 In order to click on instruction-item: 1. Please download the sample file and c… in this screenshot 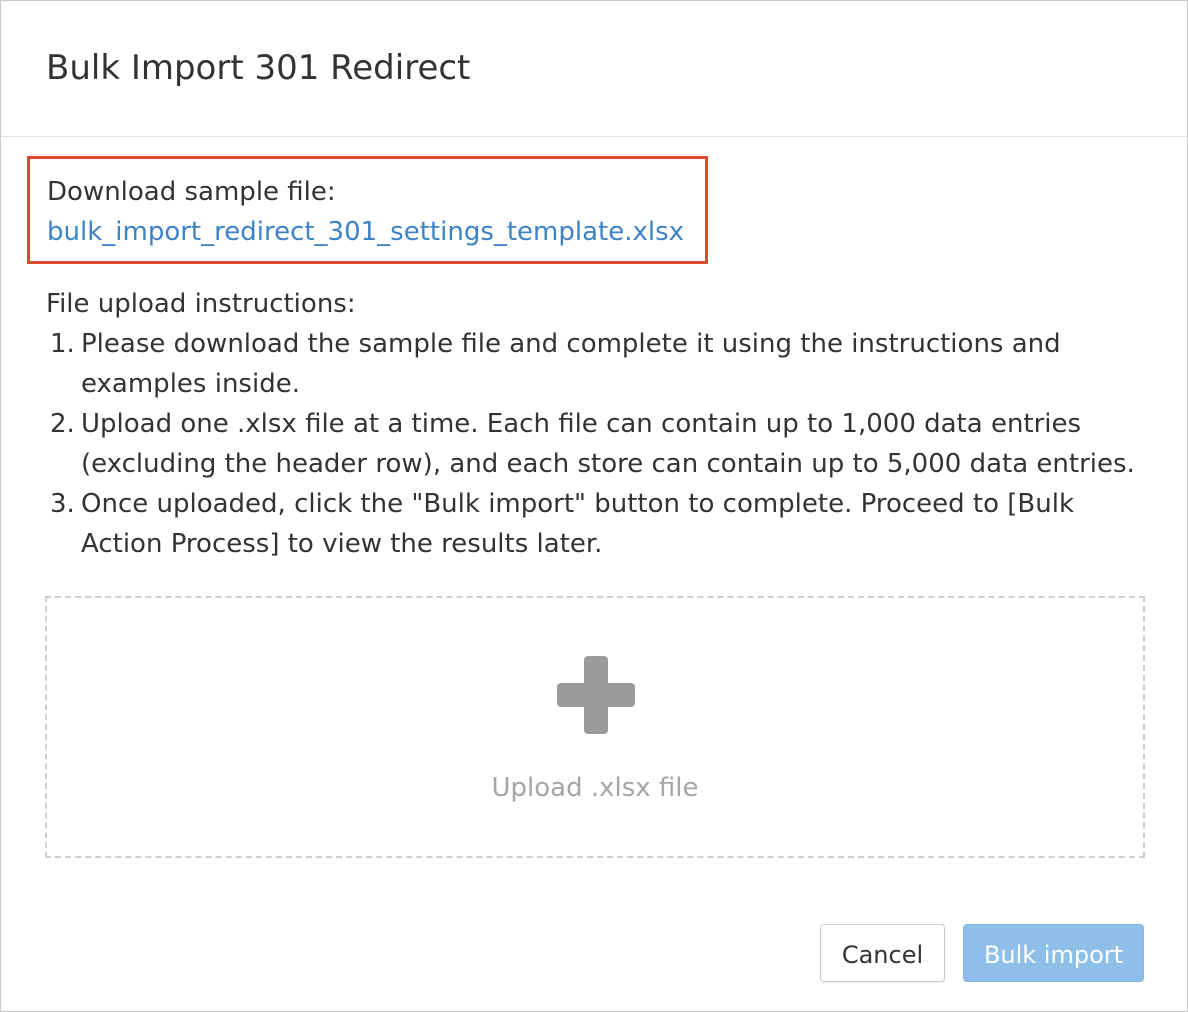, I will do `click(601, 364)`.